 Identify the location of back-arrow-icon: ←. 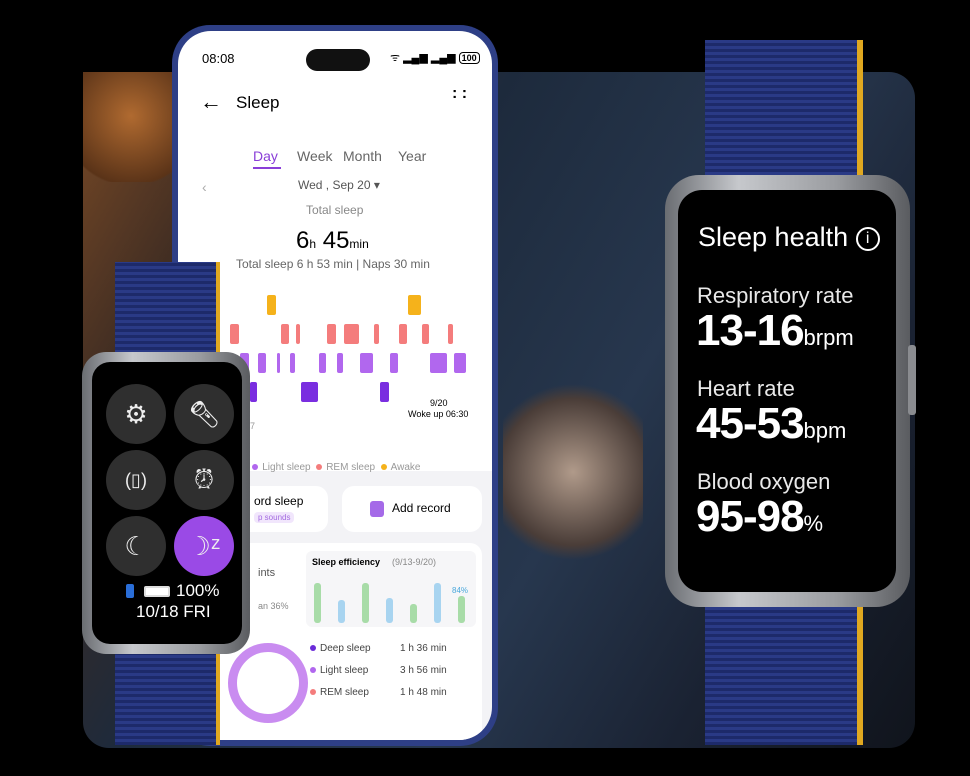
(211, 102).